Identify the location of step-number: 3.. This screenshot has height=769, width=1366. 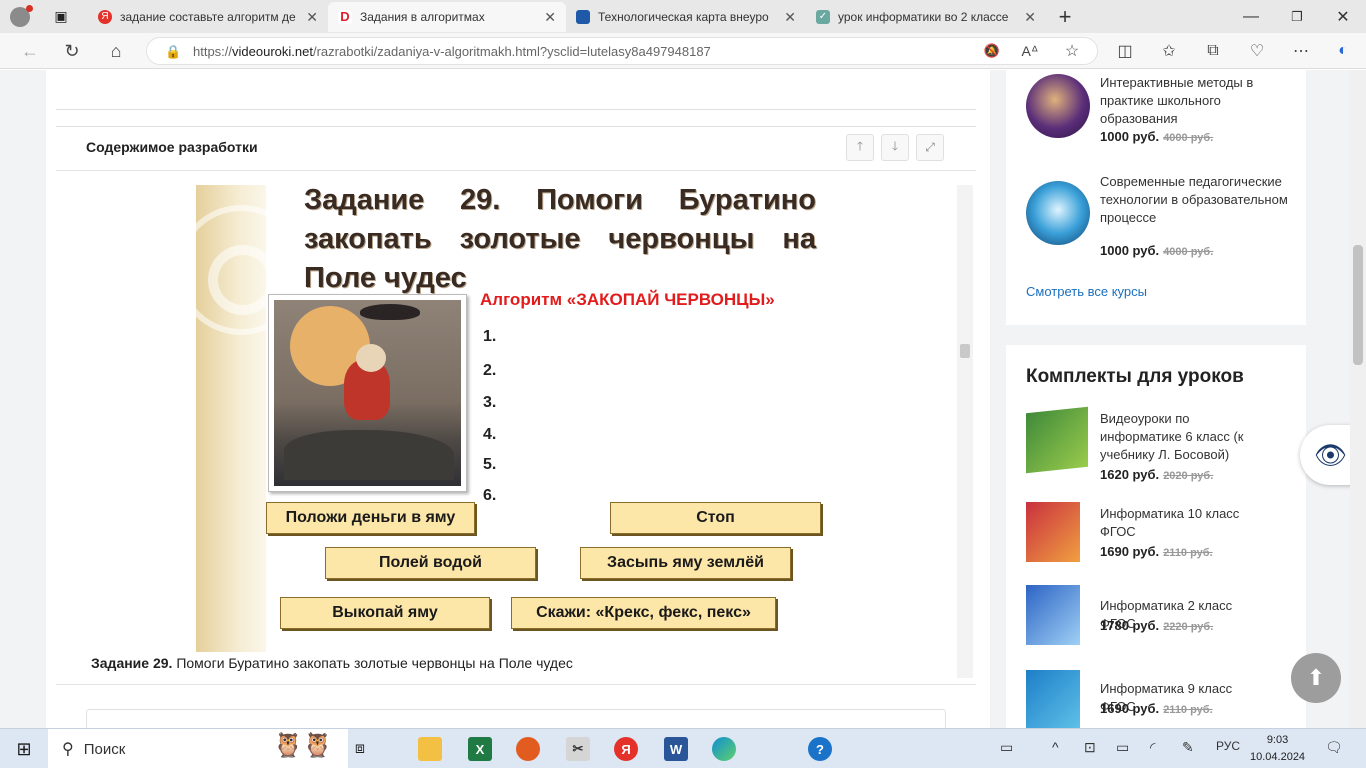
(490, 402).